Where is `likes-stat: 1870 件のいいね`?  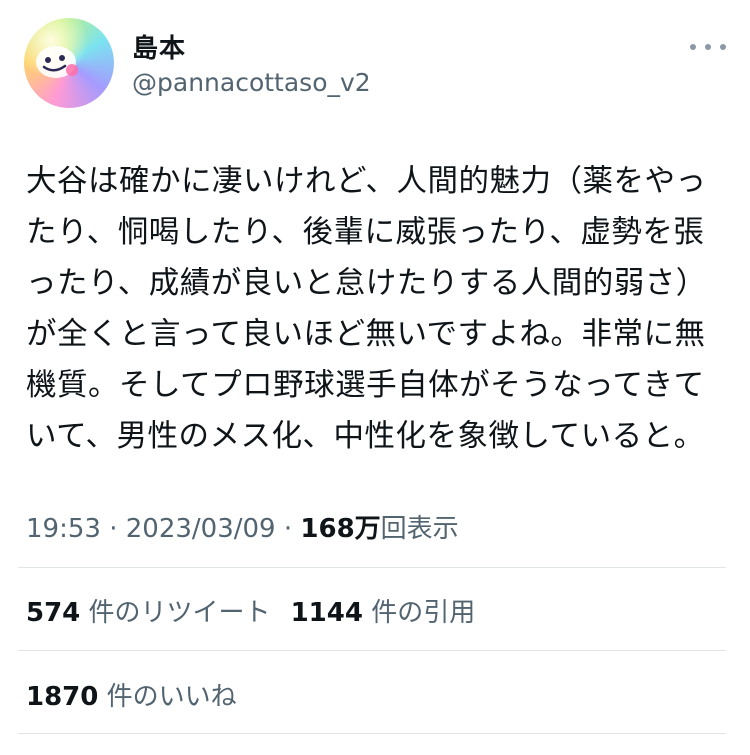 likes-stat: 1870 件のいいね is located at coordinates (131, 697).